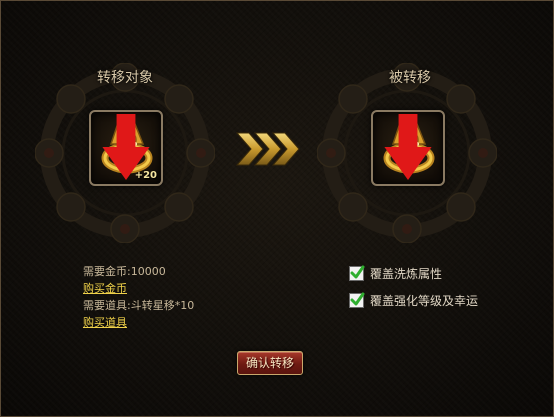 The width and height of the screenshot is (554, 417). I want to click on confirm-transfer-button: 确认转移, so click(270, 363).